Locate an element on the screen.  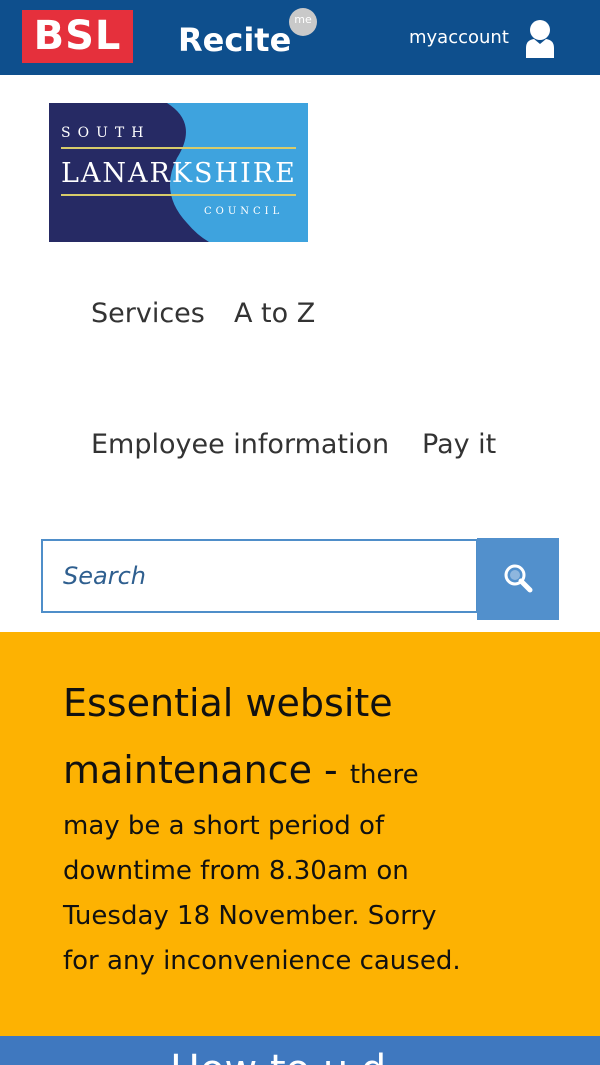
nav-services: Services is located at coordinates (148, 314).